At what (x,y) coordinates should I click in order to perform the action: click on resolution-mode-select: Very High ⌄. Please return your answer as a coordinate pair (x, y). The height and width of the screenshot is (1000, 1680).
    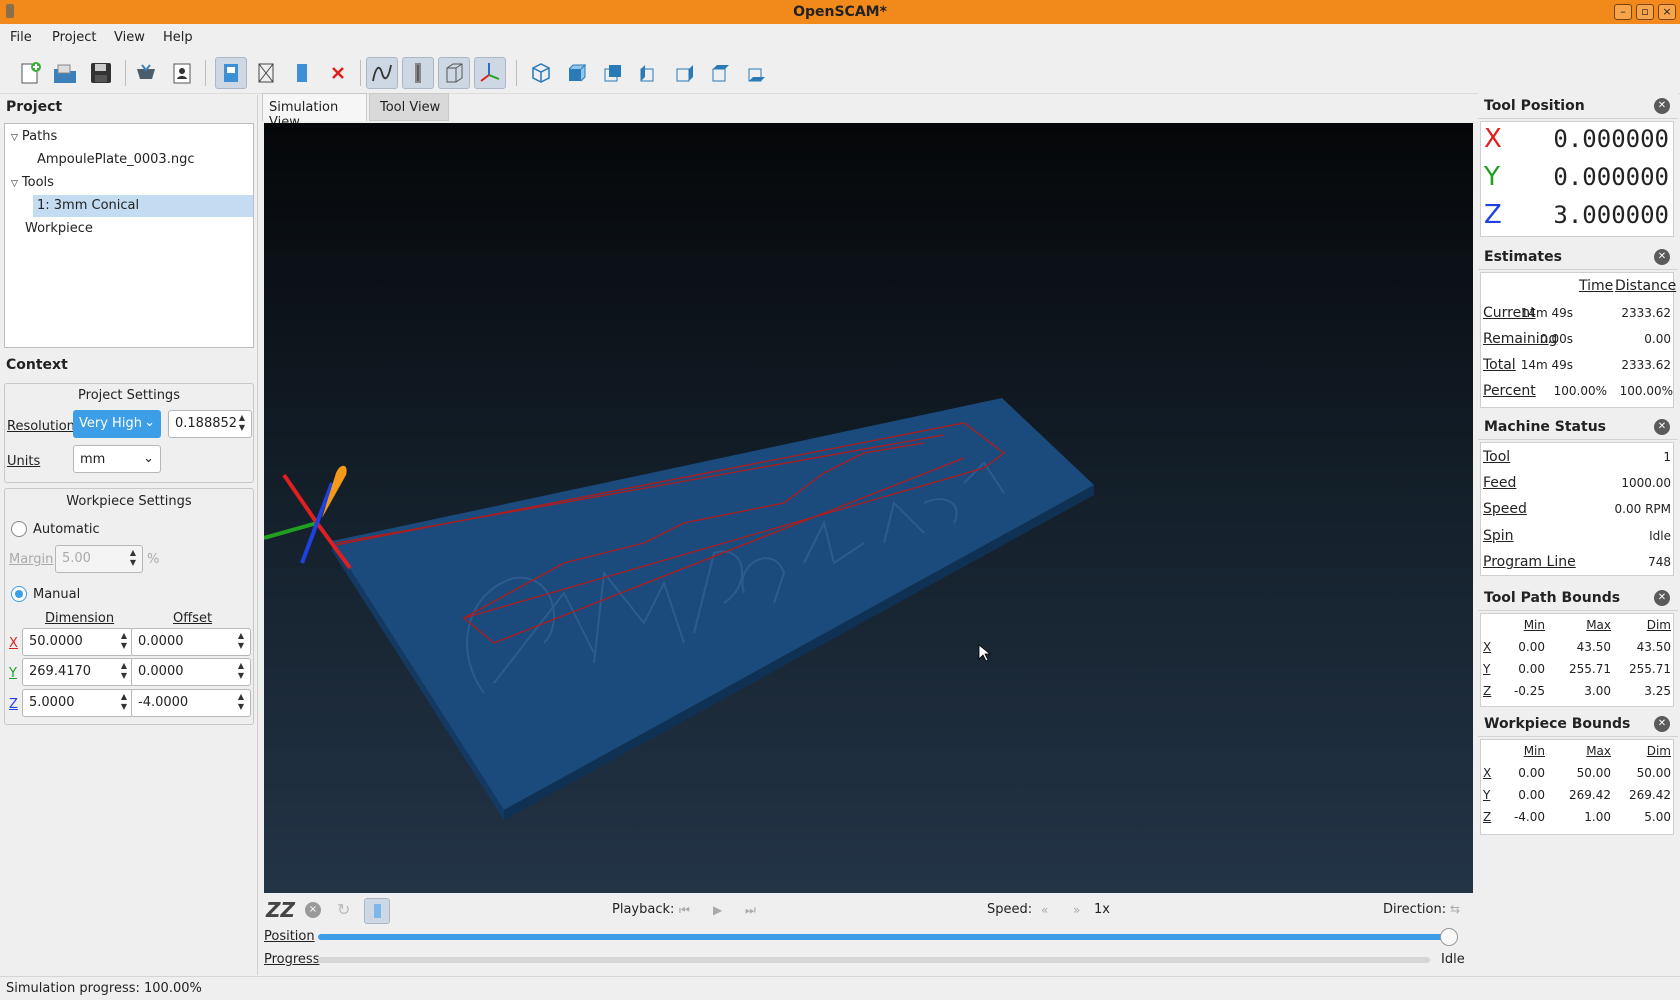
    Looking at the image, I should click on (117, 424).